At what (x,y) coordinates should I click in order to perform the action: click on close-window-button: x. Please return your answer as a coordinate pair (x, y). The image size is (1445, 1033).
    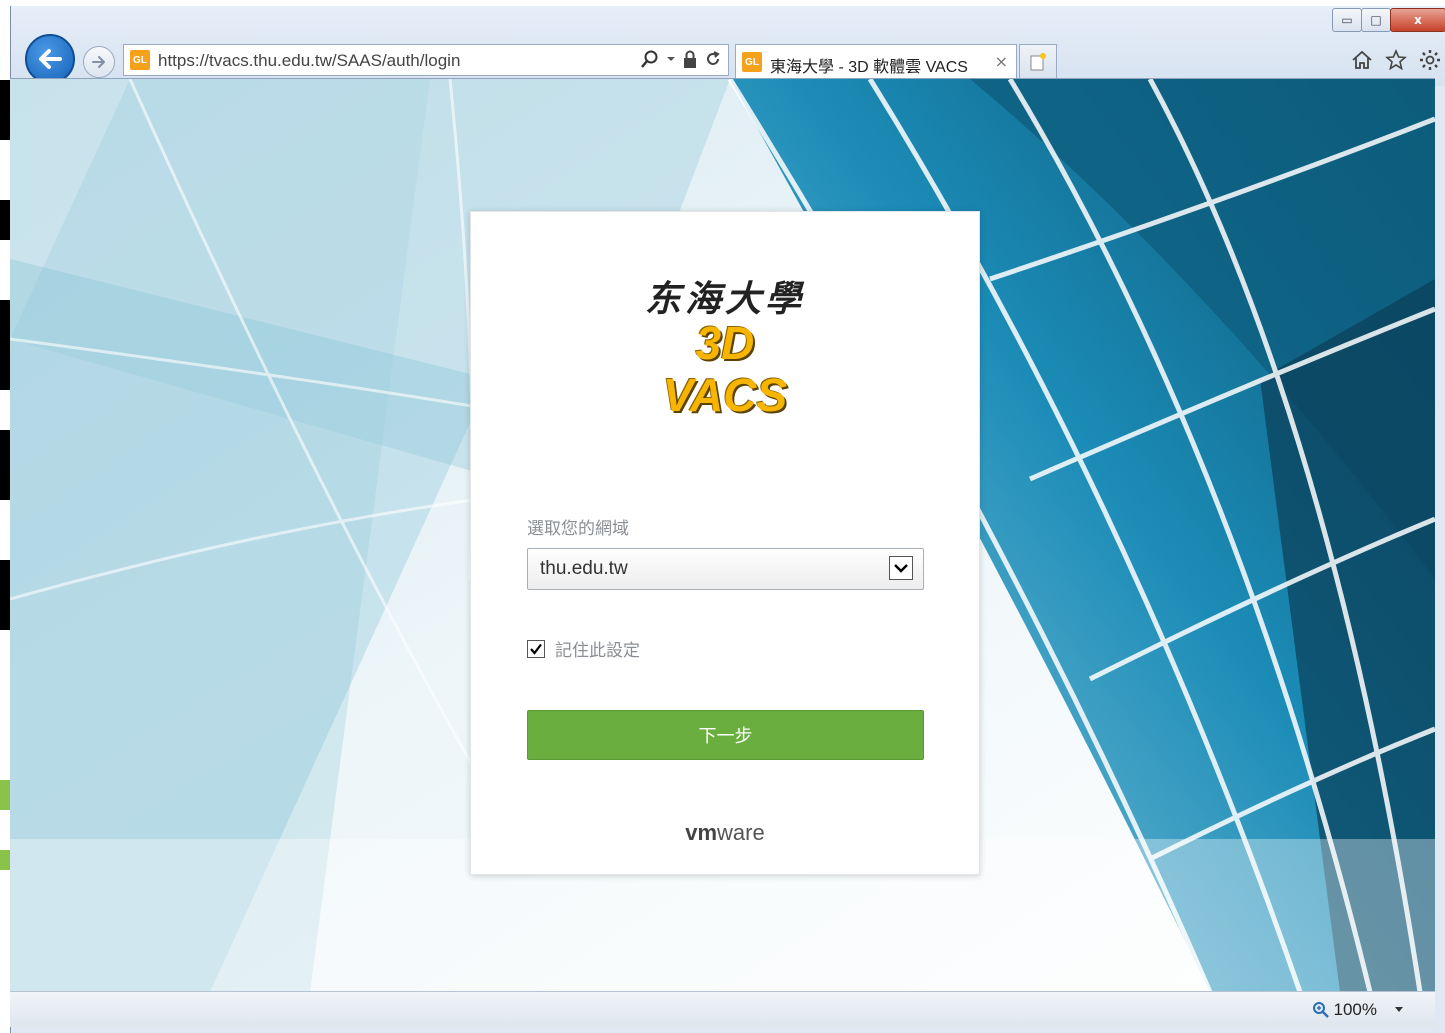
    Looking at the image, I should click on (1417, 20).